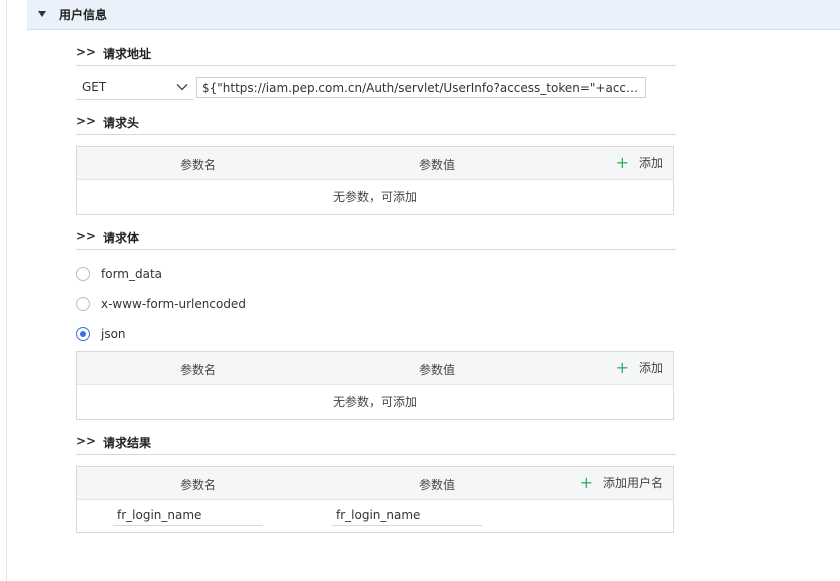 This screenshot has height=581, width=840. What do you see at coordinates (376, 55) in the screenshot?
I see `request-url-heading: >> 请求地址` at bounding box center [376, 55].